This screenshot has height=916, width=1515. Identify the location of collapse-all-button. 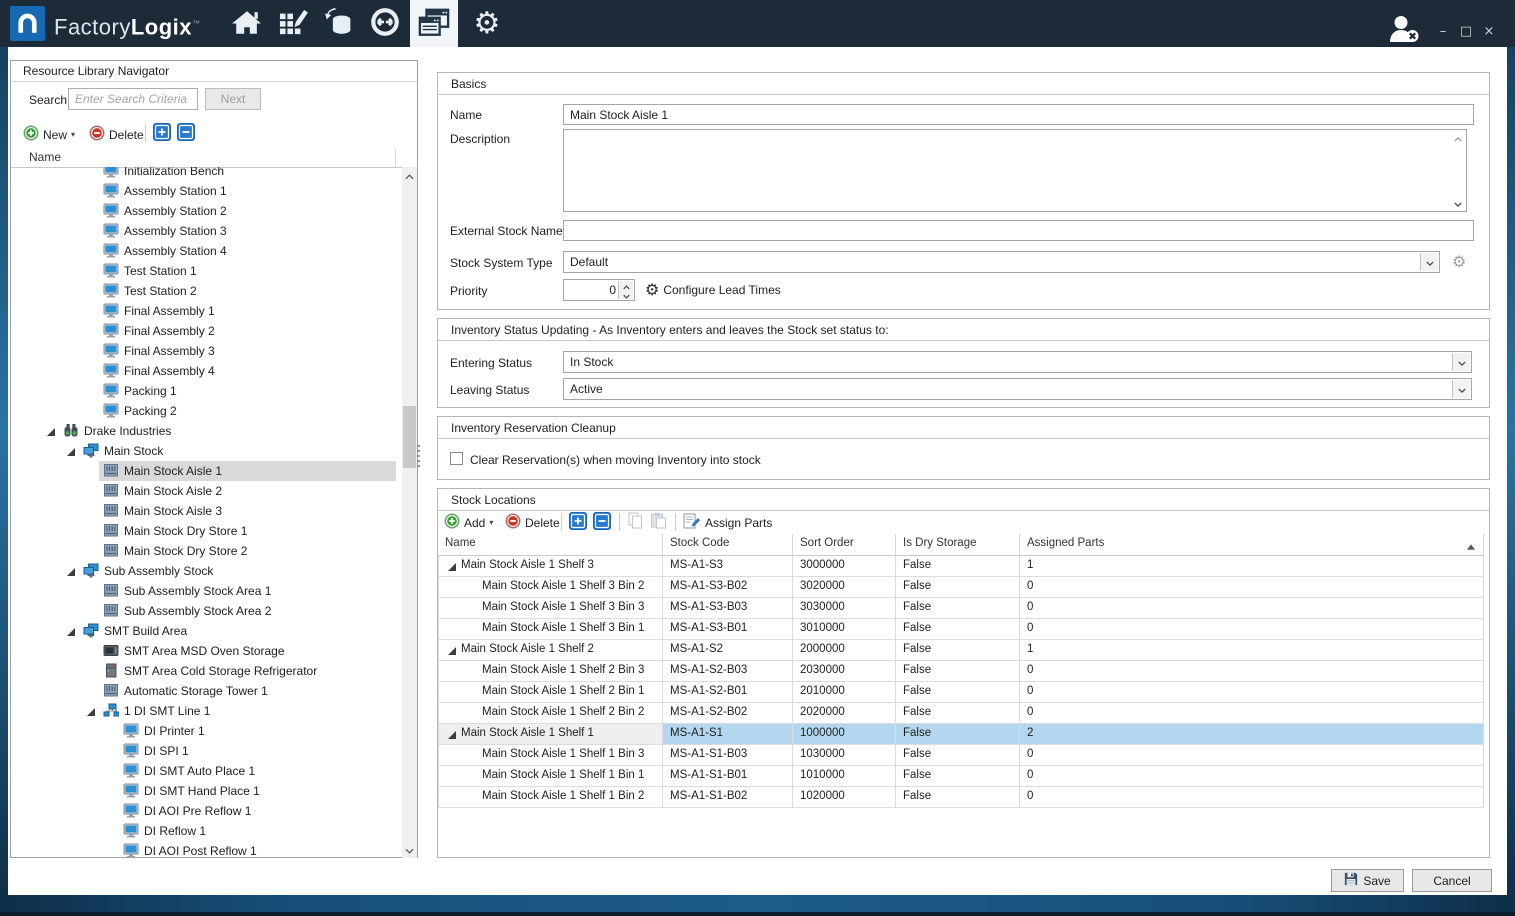
(186, 133).